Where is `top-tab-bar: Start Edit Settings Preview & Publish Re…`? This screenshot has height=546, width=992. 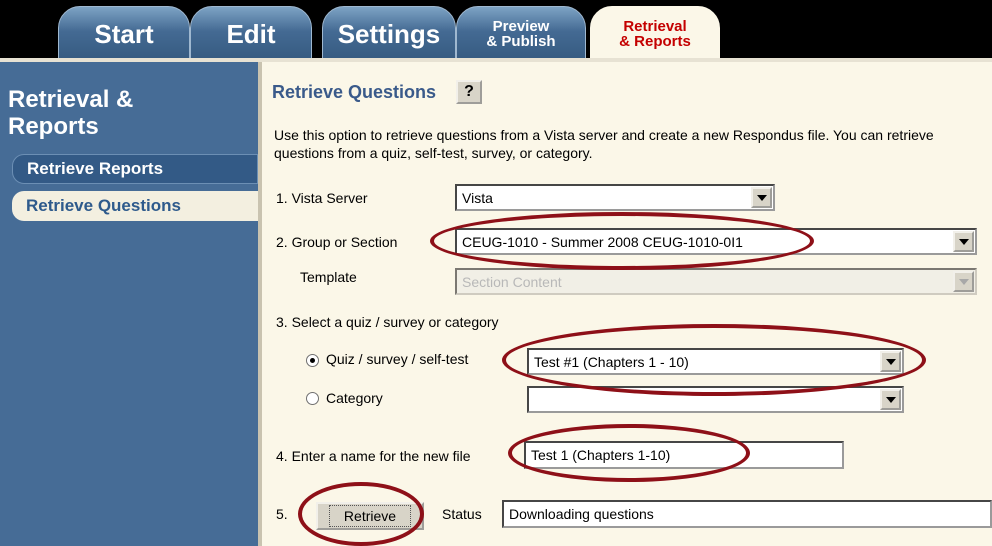 top-tab-bar: Start Edit Settings Preview & Publish Re… is located at coordinates (496, 31).